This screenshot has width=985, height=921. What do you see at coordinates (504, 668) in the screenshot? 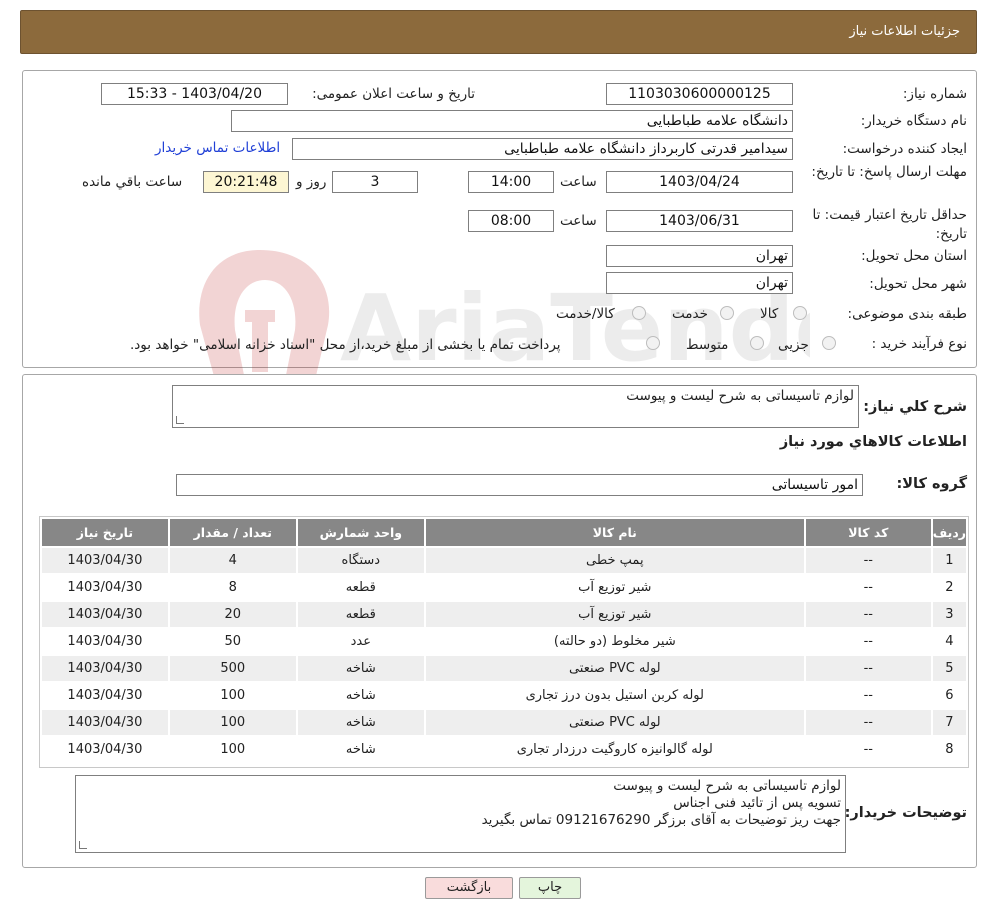
I see `table-row: 5 -- لوله PVC صنعتی شاخه 500 1403/04/30` at bounding box center [504, 668].